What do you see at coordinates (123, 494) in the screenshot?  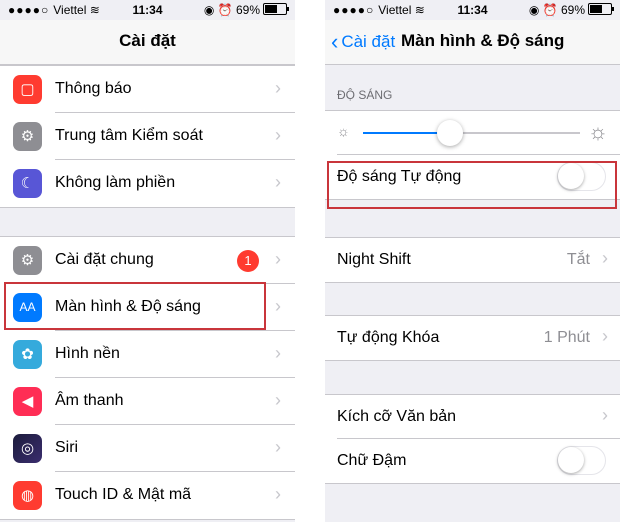 I see `settings-item-label: Touch ID & Mật mã` at bounding box center [123, 494].